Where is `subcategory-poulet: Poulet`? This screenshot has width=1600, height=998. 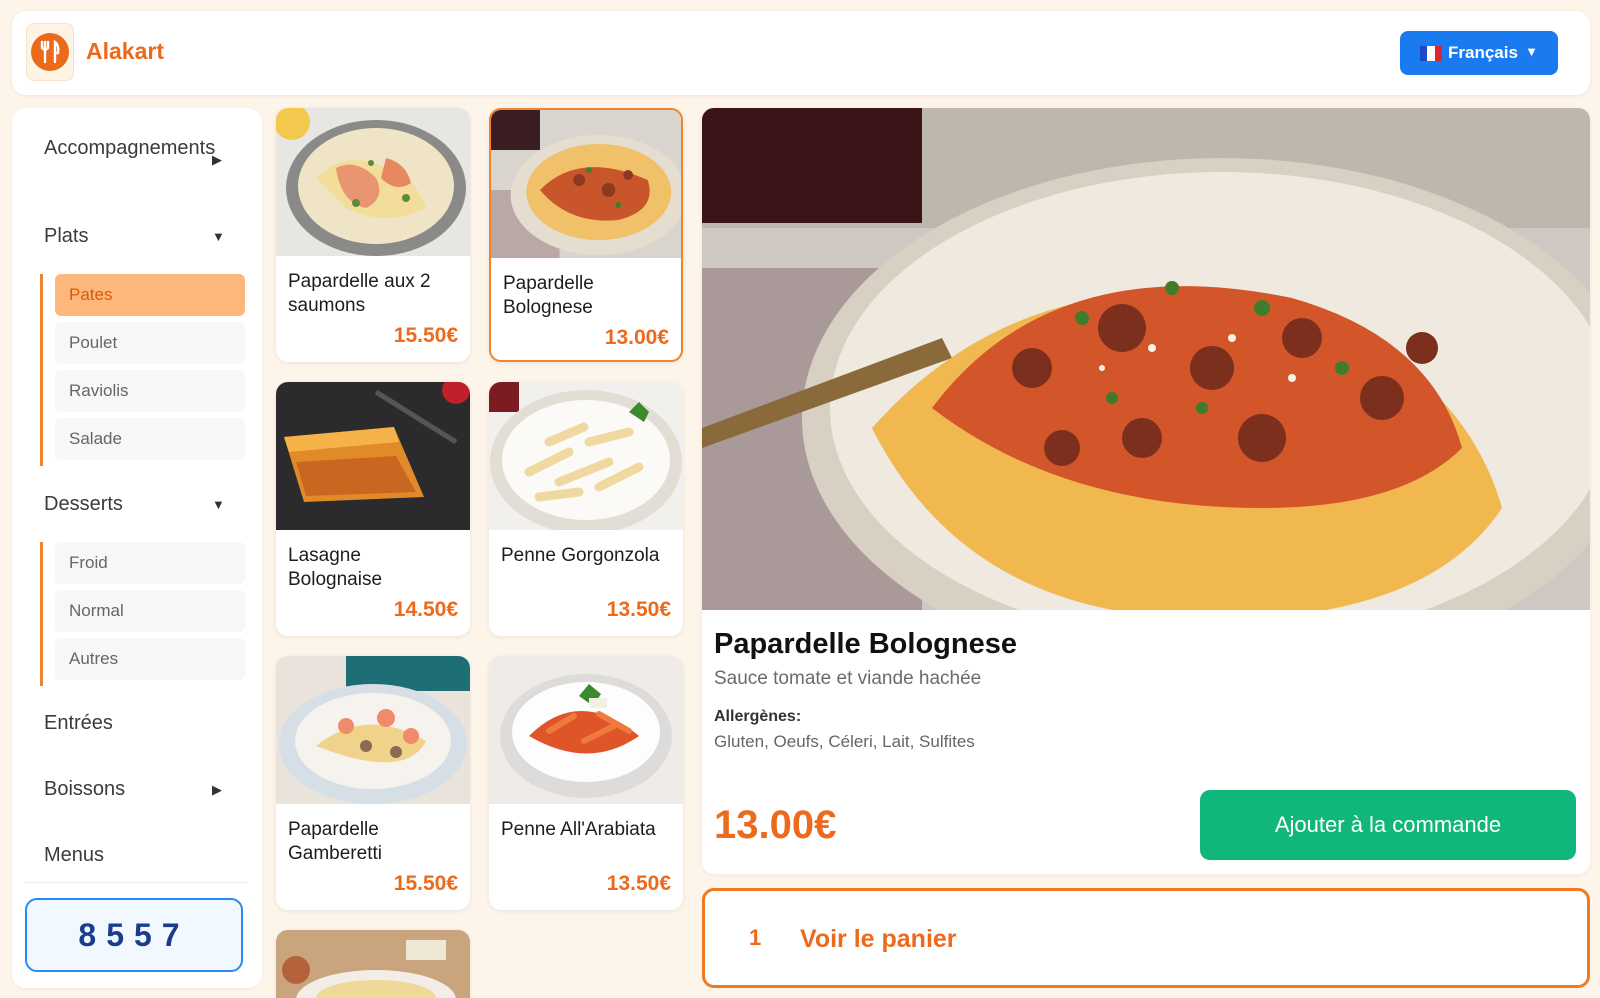
subcategory-poulet: Poulet is located at coordinates (150, 343).